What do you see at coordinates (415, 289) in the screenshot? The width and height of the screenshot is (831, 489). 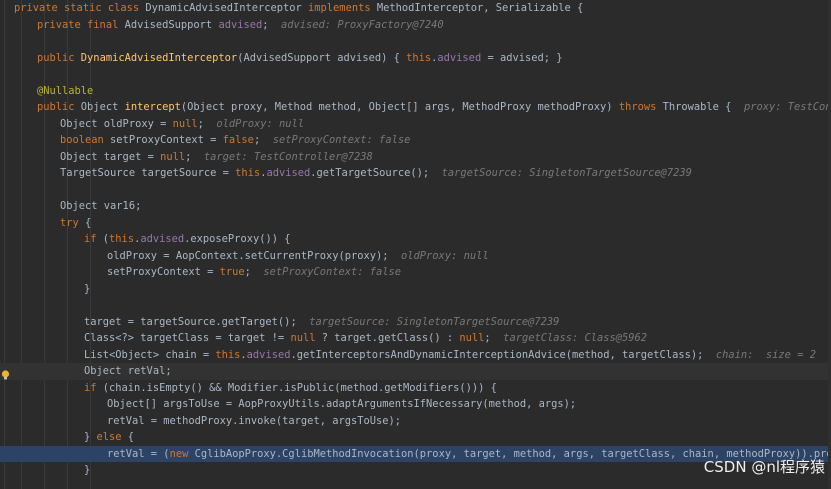 I see `code-line: }` at bounding box center [415, 289].